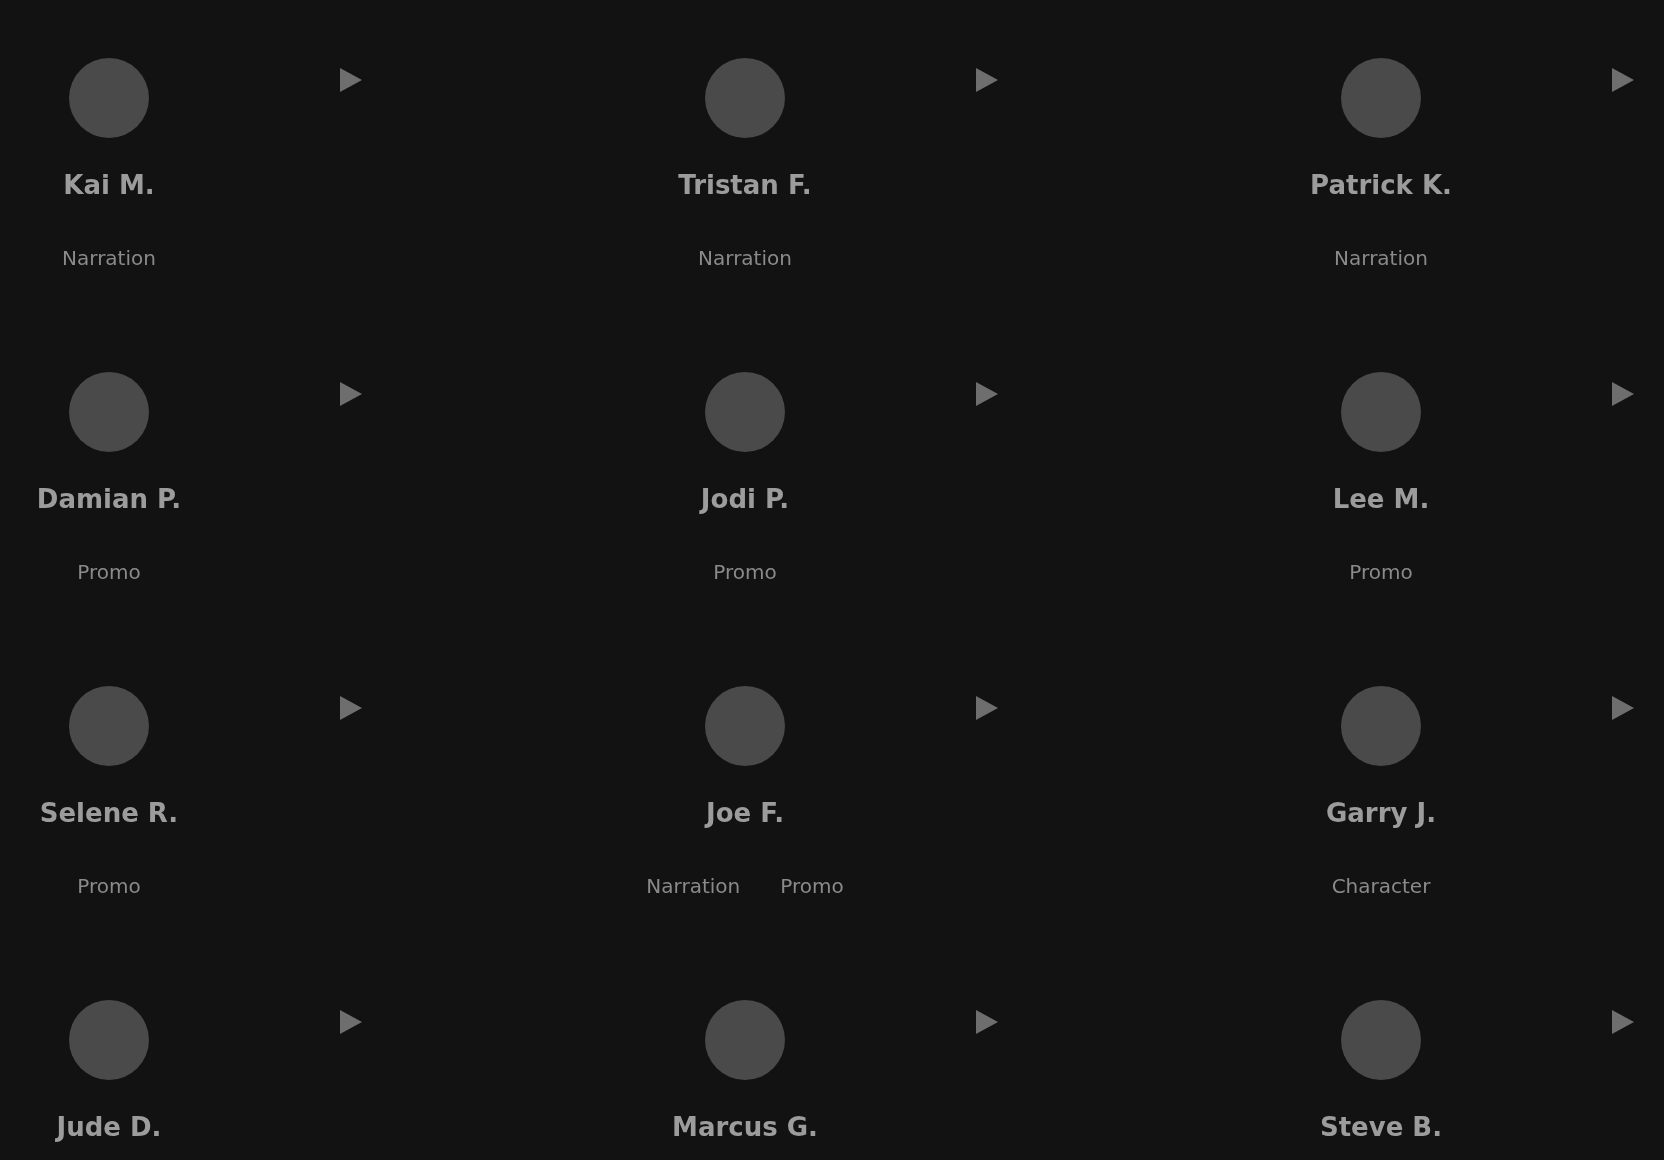  What do you see at coordinates (109, 499) in the screenshot?
I see `actor-name: Damian P.` at bounding box center [109, 499].